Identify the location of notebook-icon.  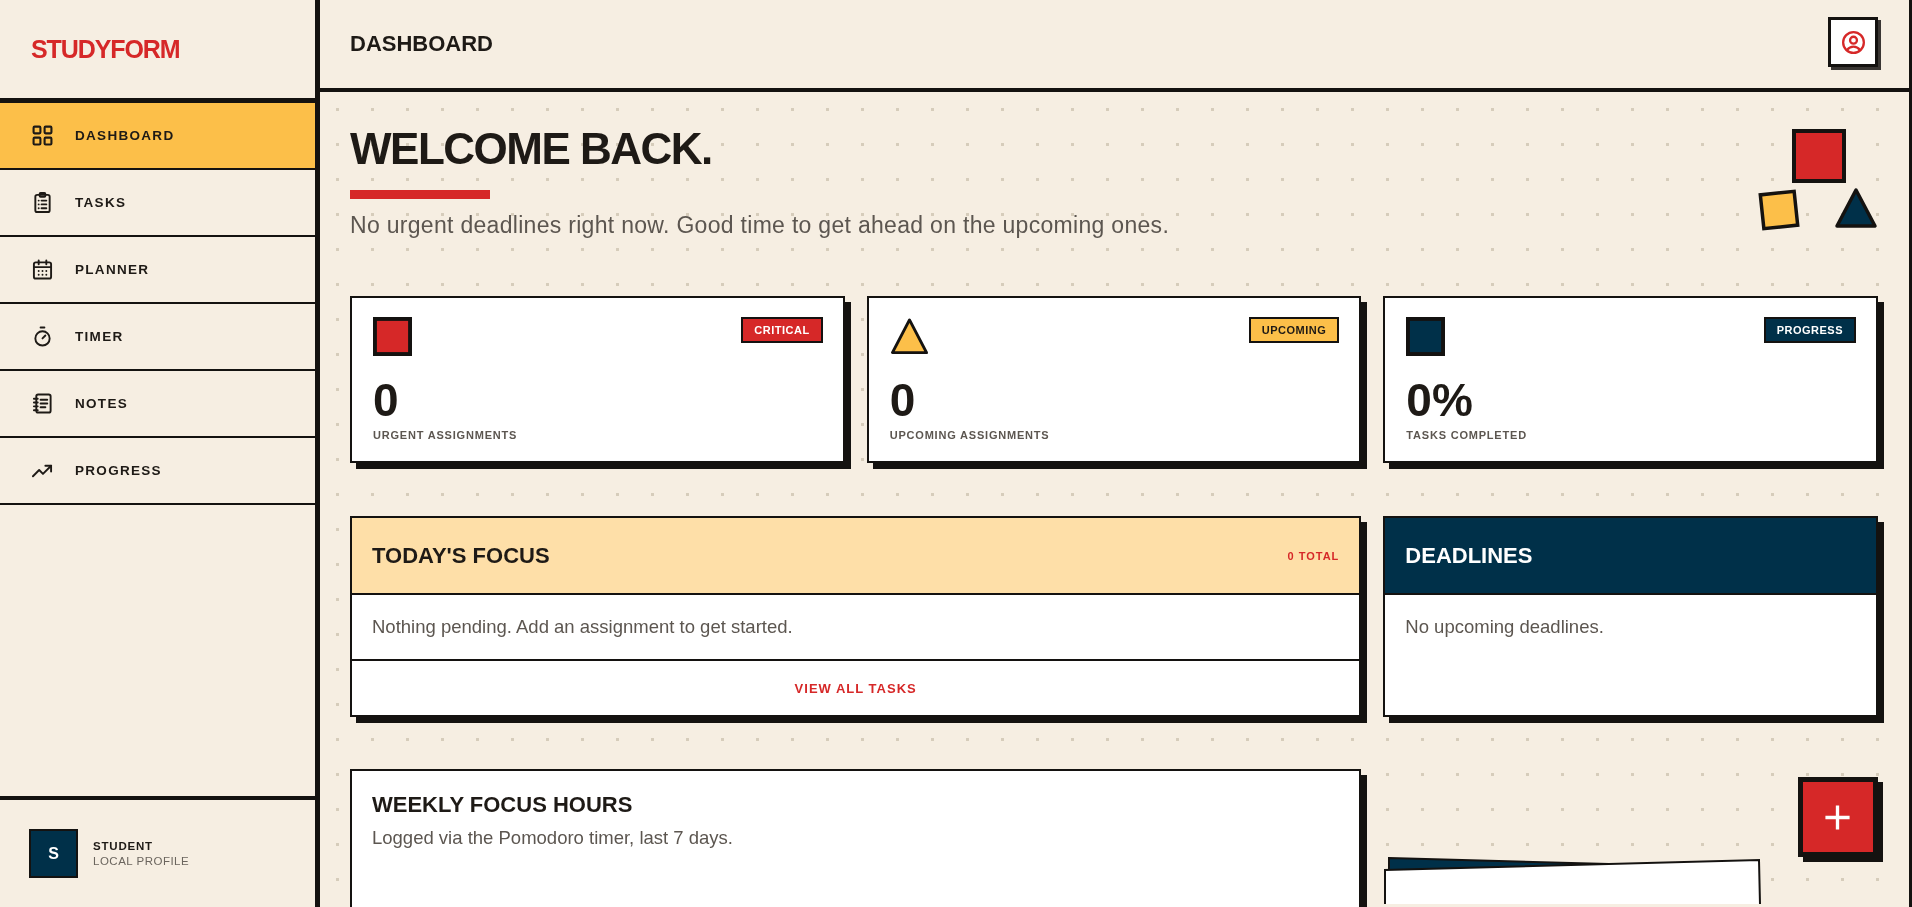
(42, 403).